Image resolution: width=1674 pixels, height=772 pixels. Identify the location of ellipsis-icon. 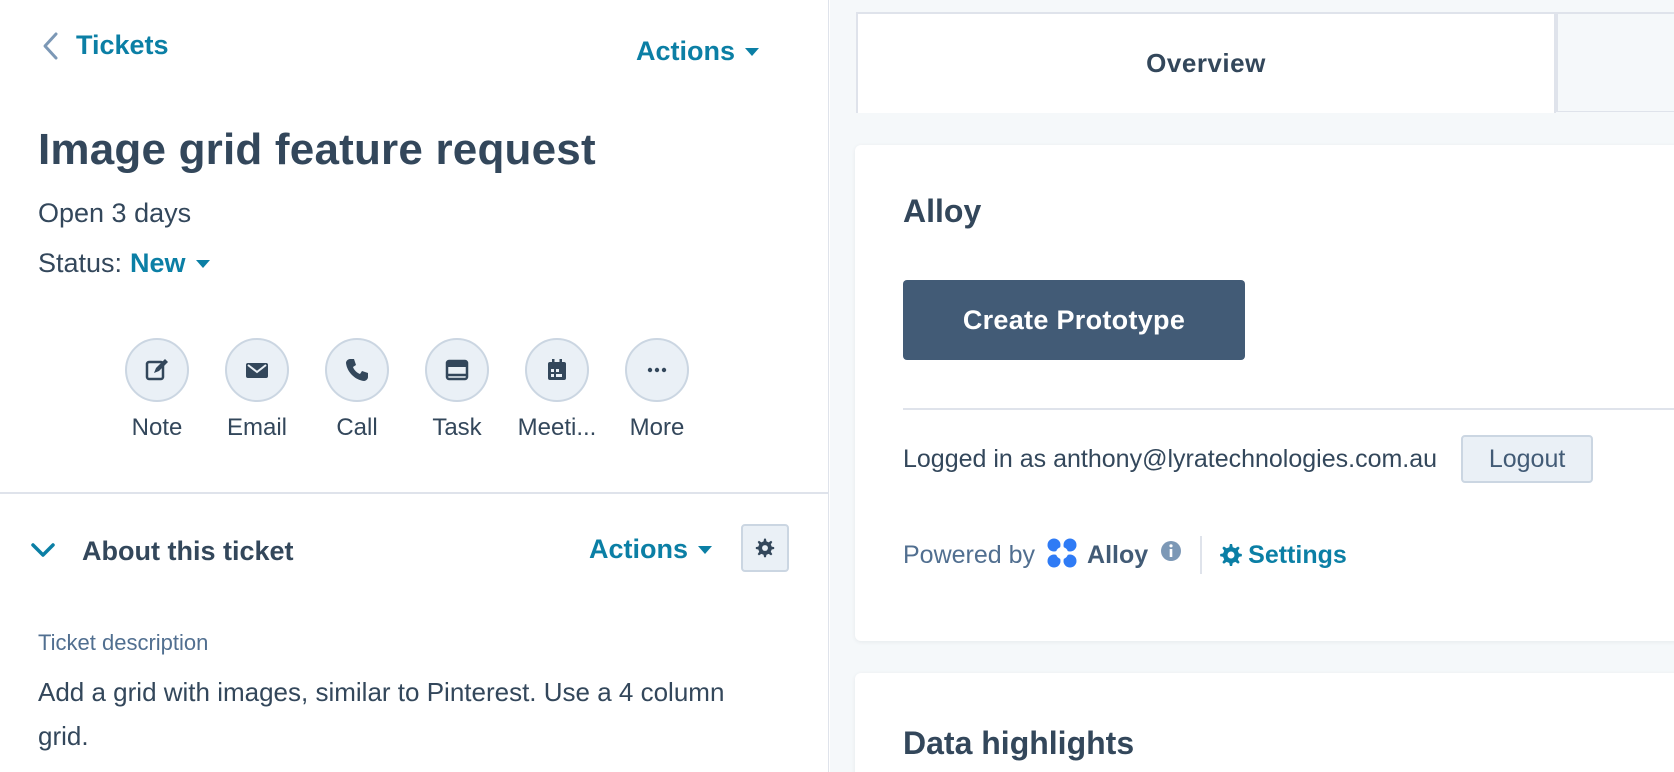
(657, 370).